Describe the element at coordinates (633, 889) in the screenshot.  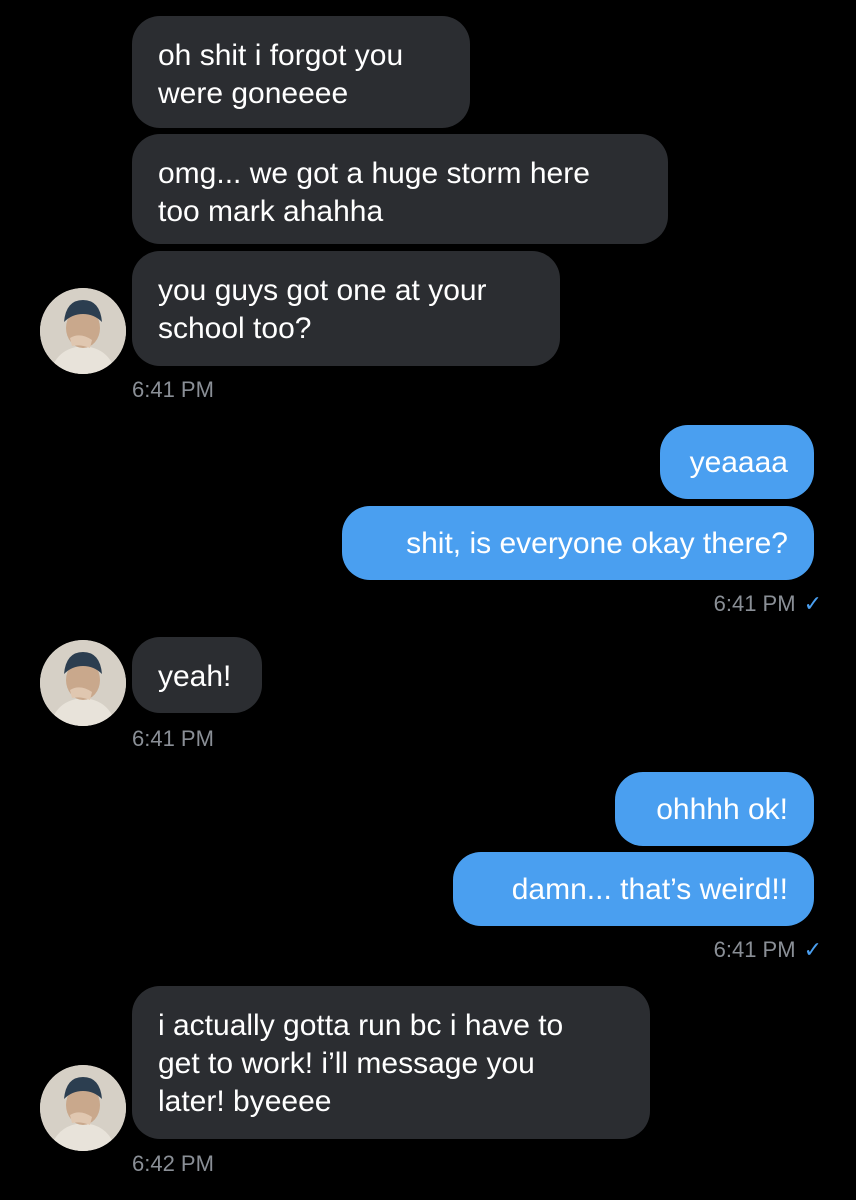
I see `outgoing-message-bubble: damn... that’s weird!!` at that location.